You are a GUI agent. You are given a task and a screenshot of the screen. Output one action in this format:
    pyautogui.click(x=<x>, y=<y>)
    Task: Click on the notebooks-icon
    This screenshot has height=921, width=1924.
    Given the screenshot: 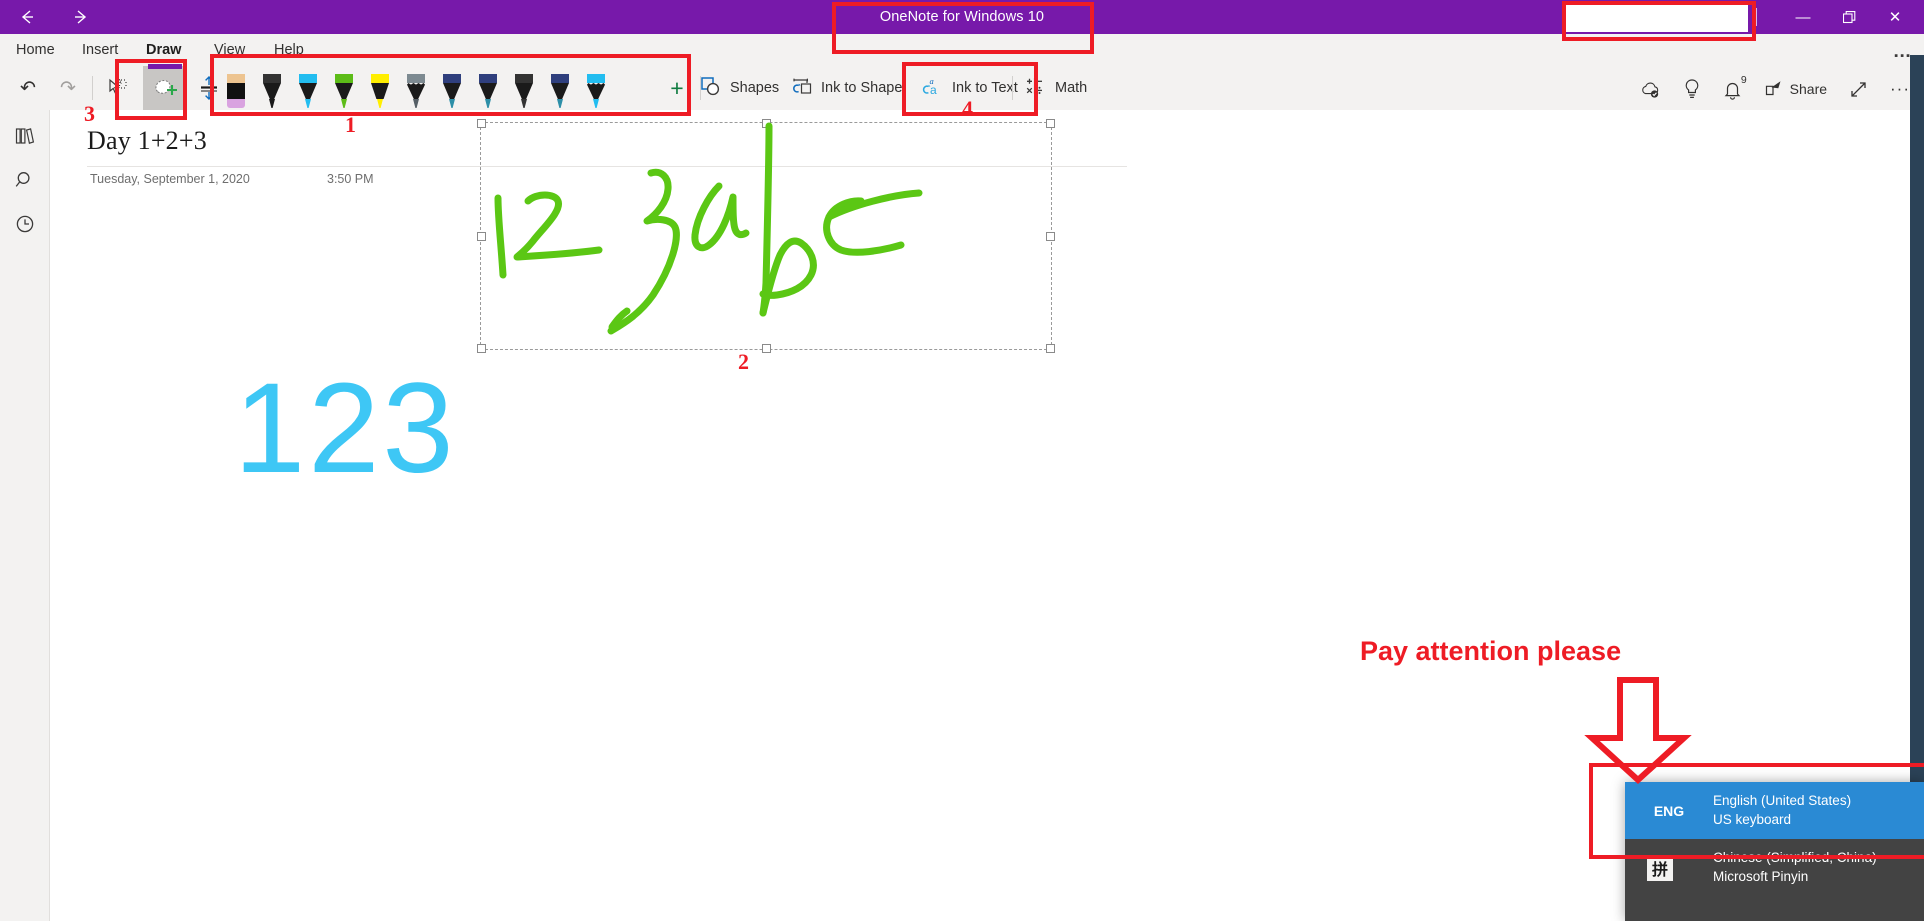 What is the action you would take?
    pyautogui.click(x=25, y=138)
    